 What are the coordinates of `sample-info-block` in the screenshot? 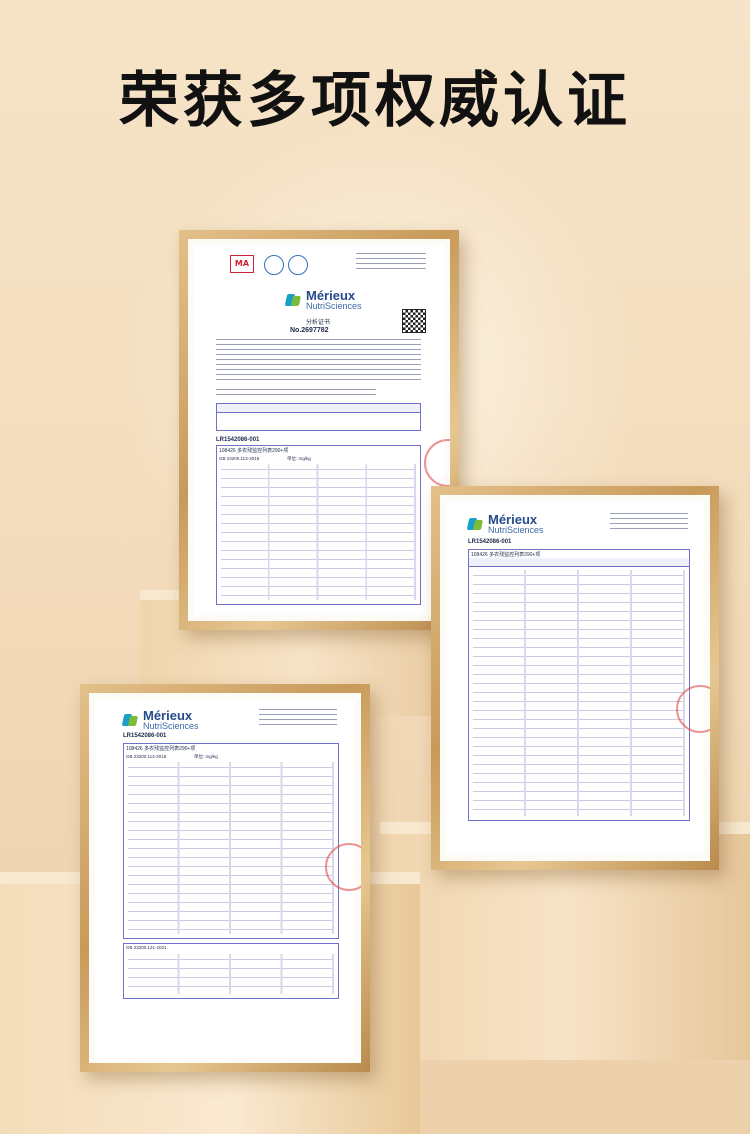 It's located at (318, 361).